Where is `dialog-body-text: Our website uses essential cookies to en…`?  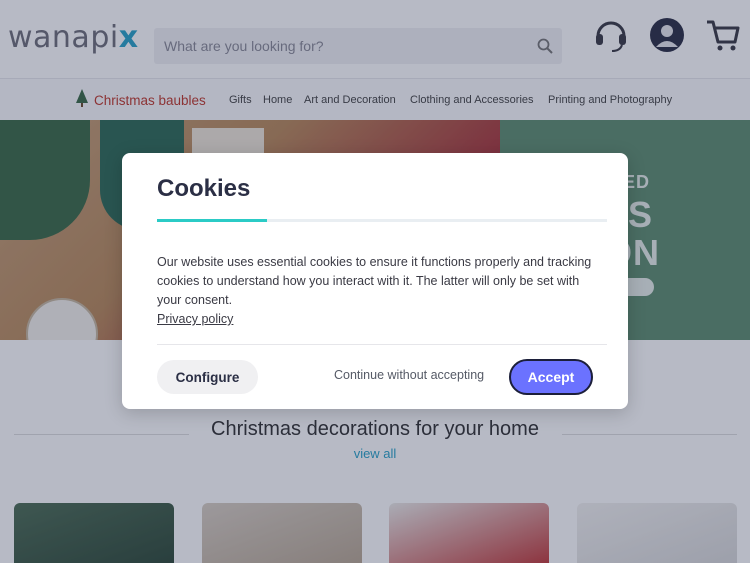
dialog-body-text: Our website uses essential cookies to en… is located at coordinates (374, 281).